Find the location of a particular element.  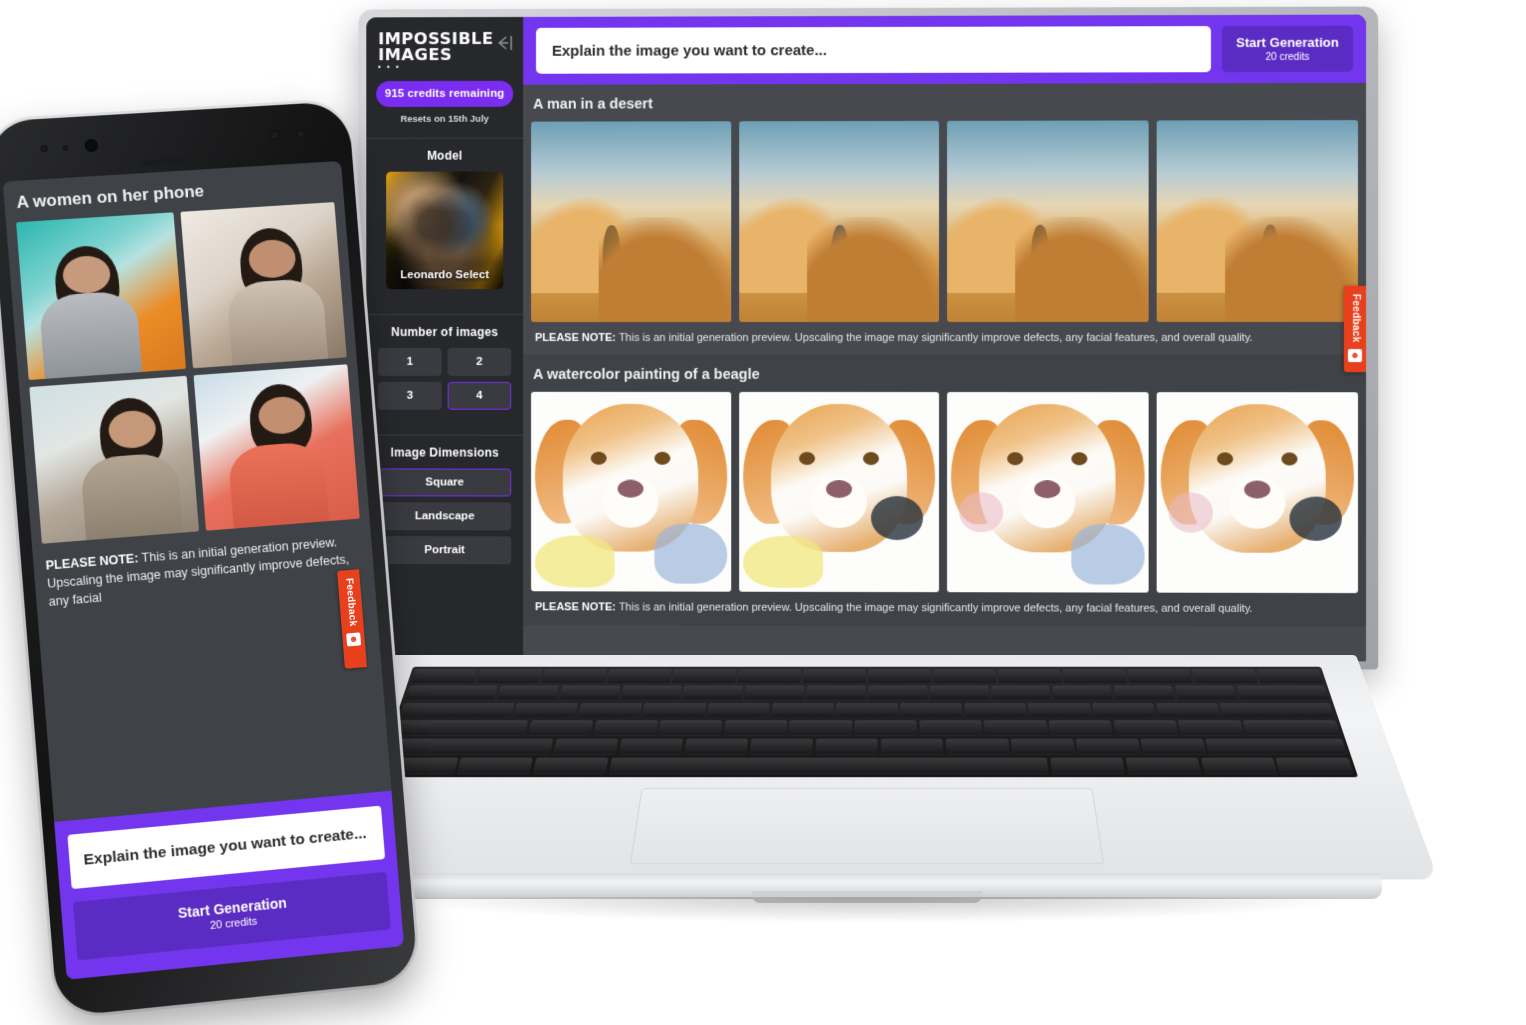

num-images-option-3: 3 is located at coordinates (410, 395).